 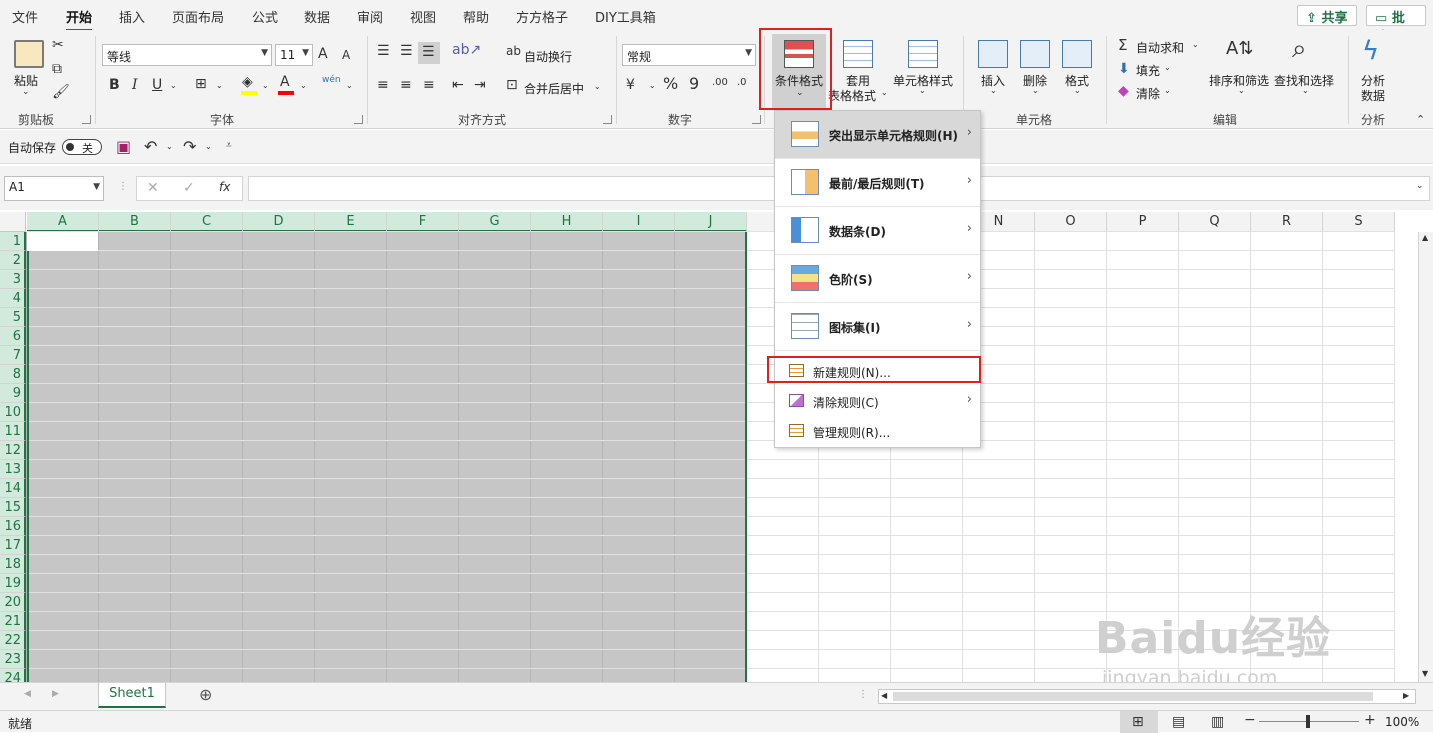 What do you see at coordinates (13, 526) in the screenshot?
I see `row-header-16: 16` at bounding box center [13, 526].